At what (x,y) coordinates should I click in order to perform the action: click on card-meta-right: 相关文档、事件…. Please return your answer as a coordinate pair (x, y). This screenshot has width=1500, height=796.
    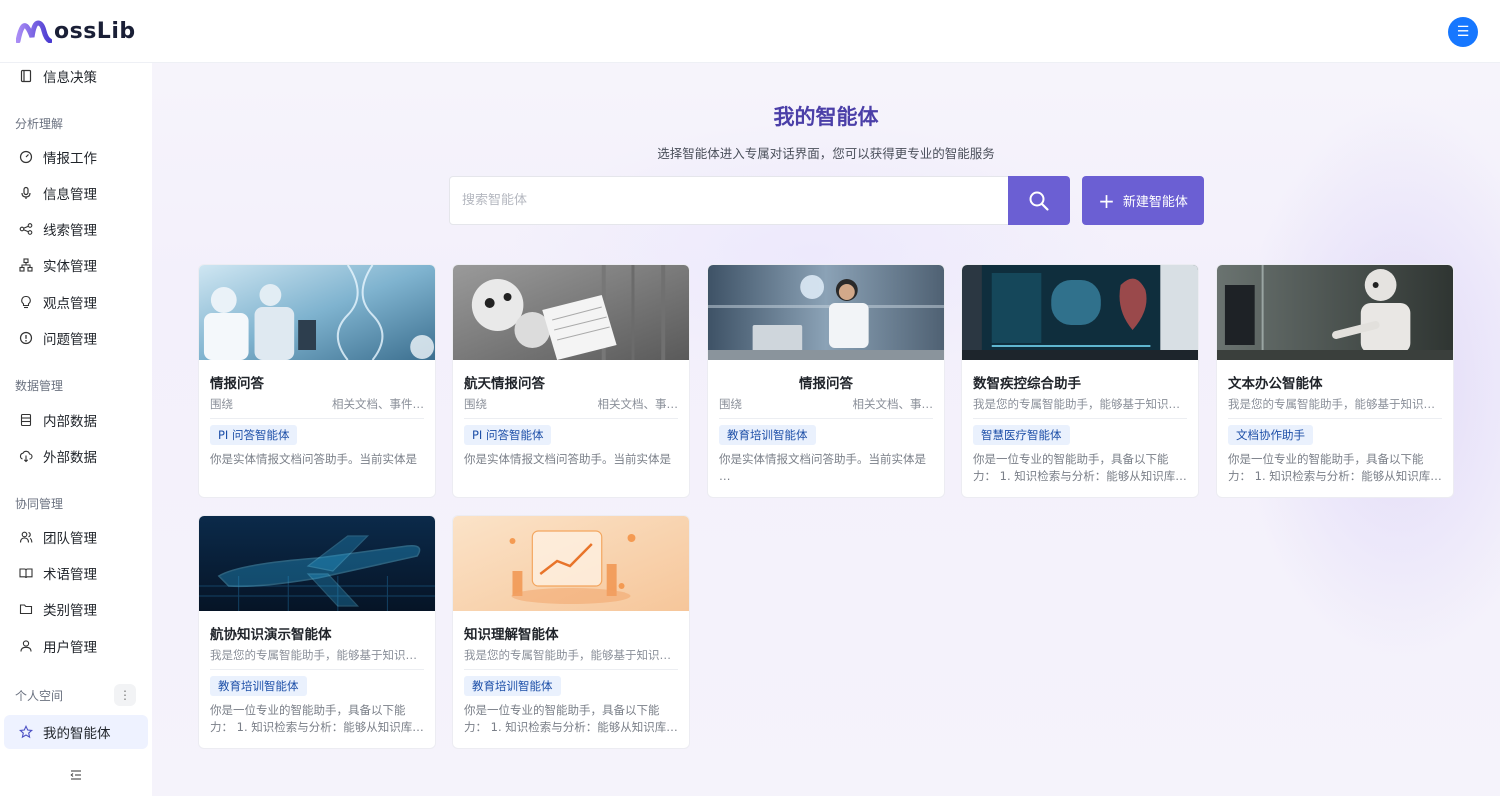
    Looking at the image, I should click on (378, 404).